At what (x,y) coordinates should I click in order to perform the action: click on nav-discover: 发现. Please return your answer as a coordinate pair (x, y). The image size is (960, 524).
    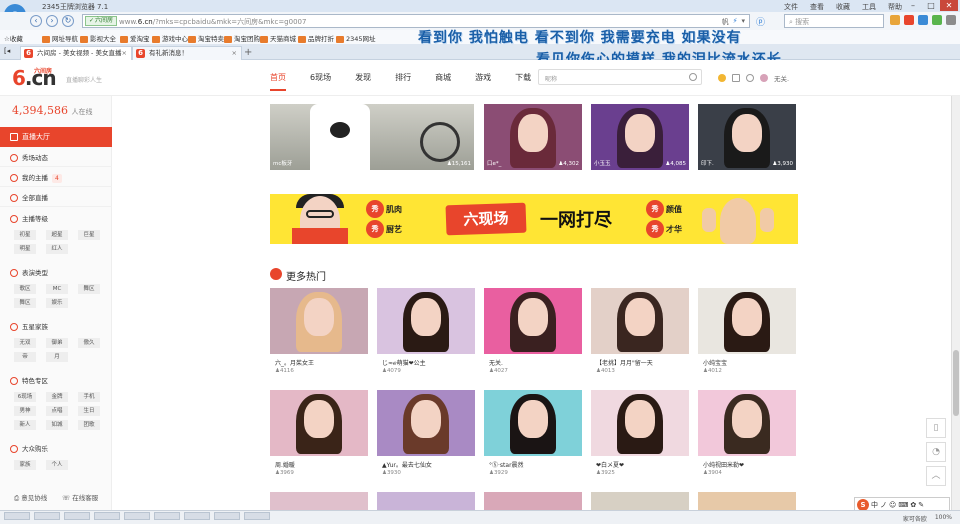
    Looking at the image, I should click on (363, 81).